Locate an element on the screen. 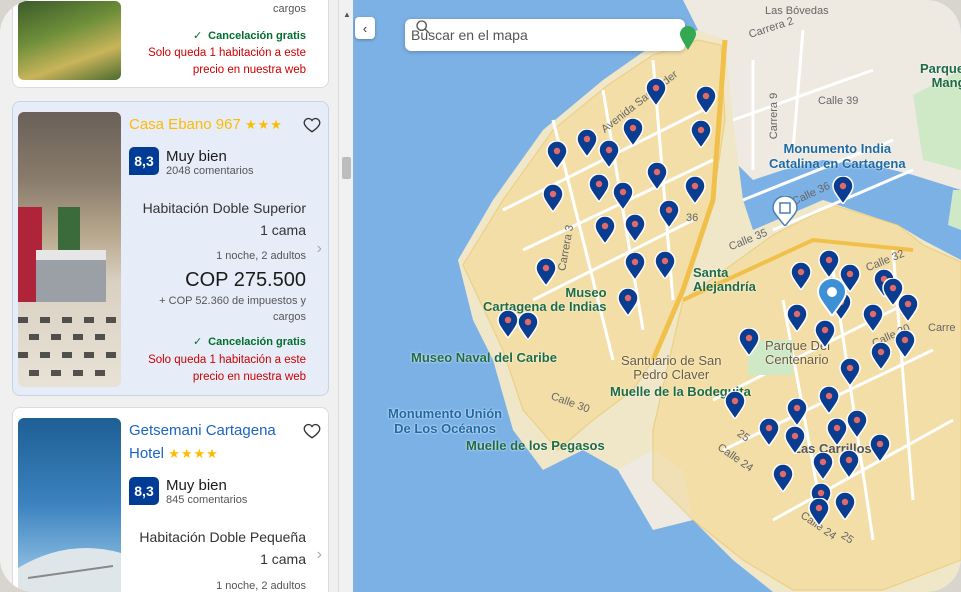 The width and height of the screenshot is (961, 592). collapse-list-button: ‹ is located at coordinates (365, 28).